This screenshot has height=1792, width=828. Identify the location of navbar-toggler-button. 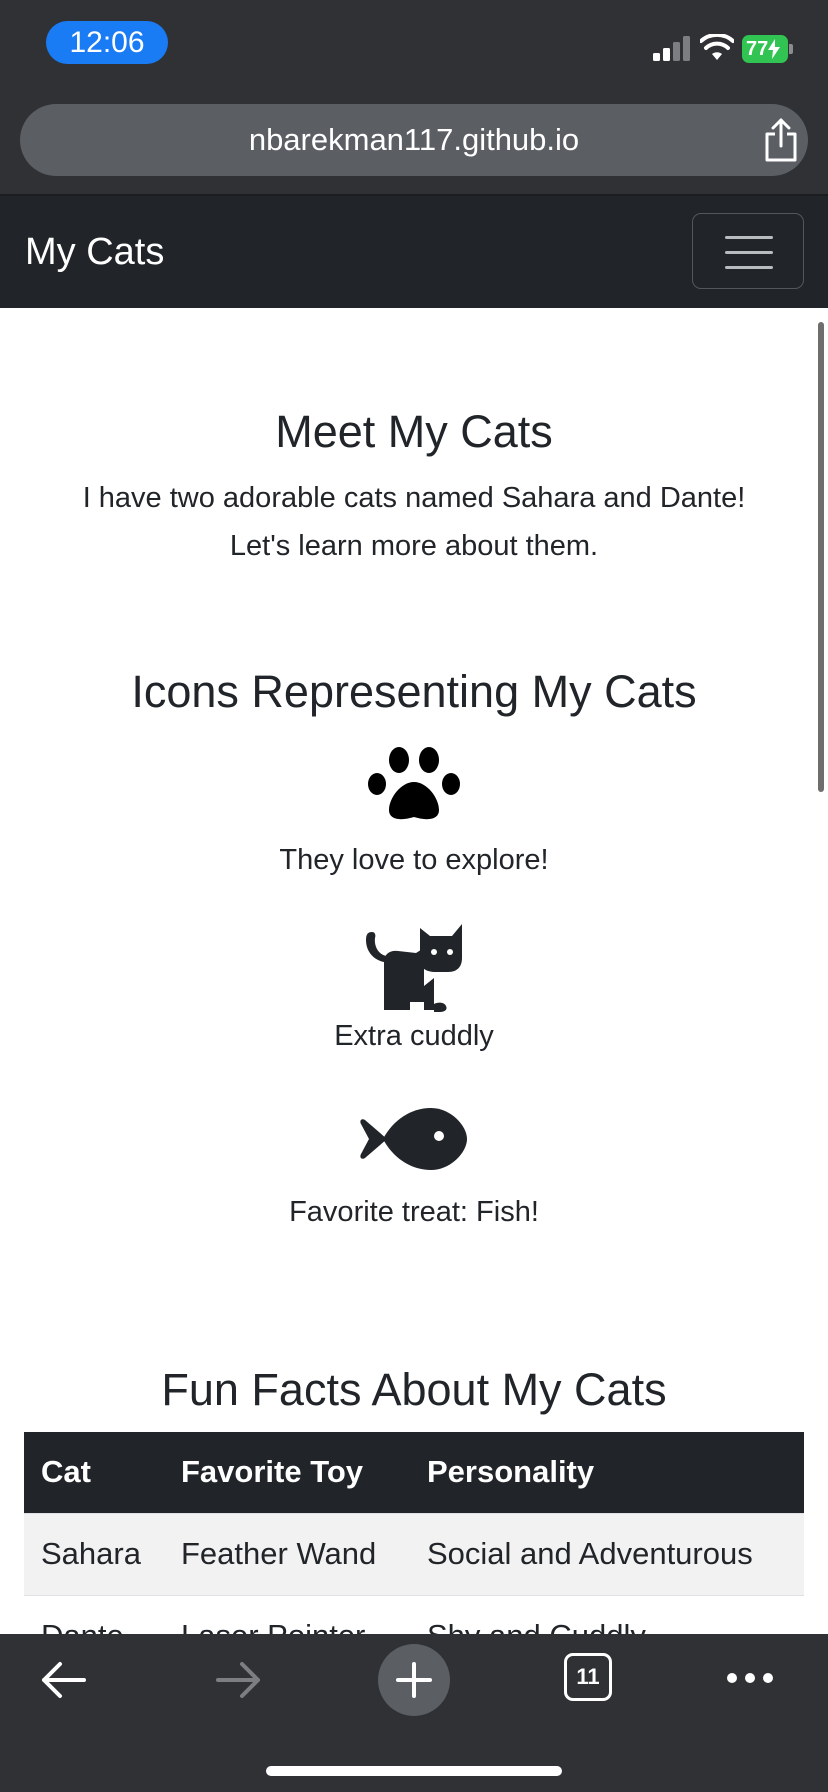
(748, 251).